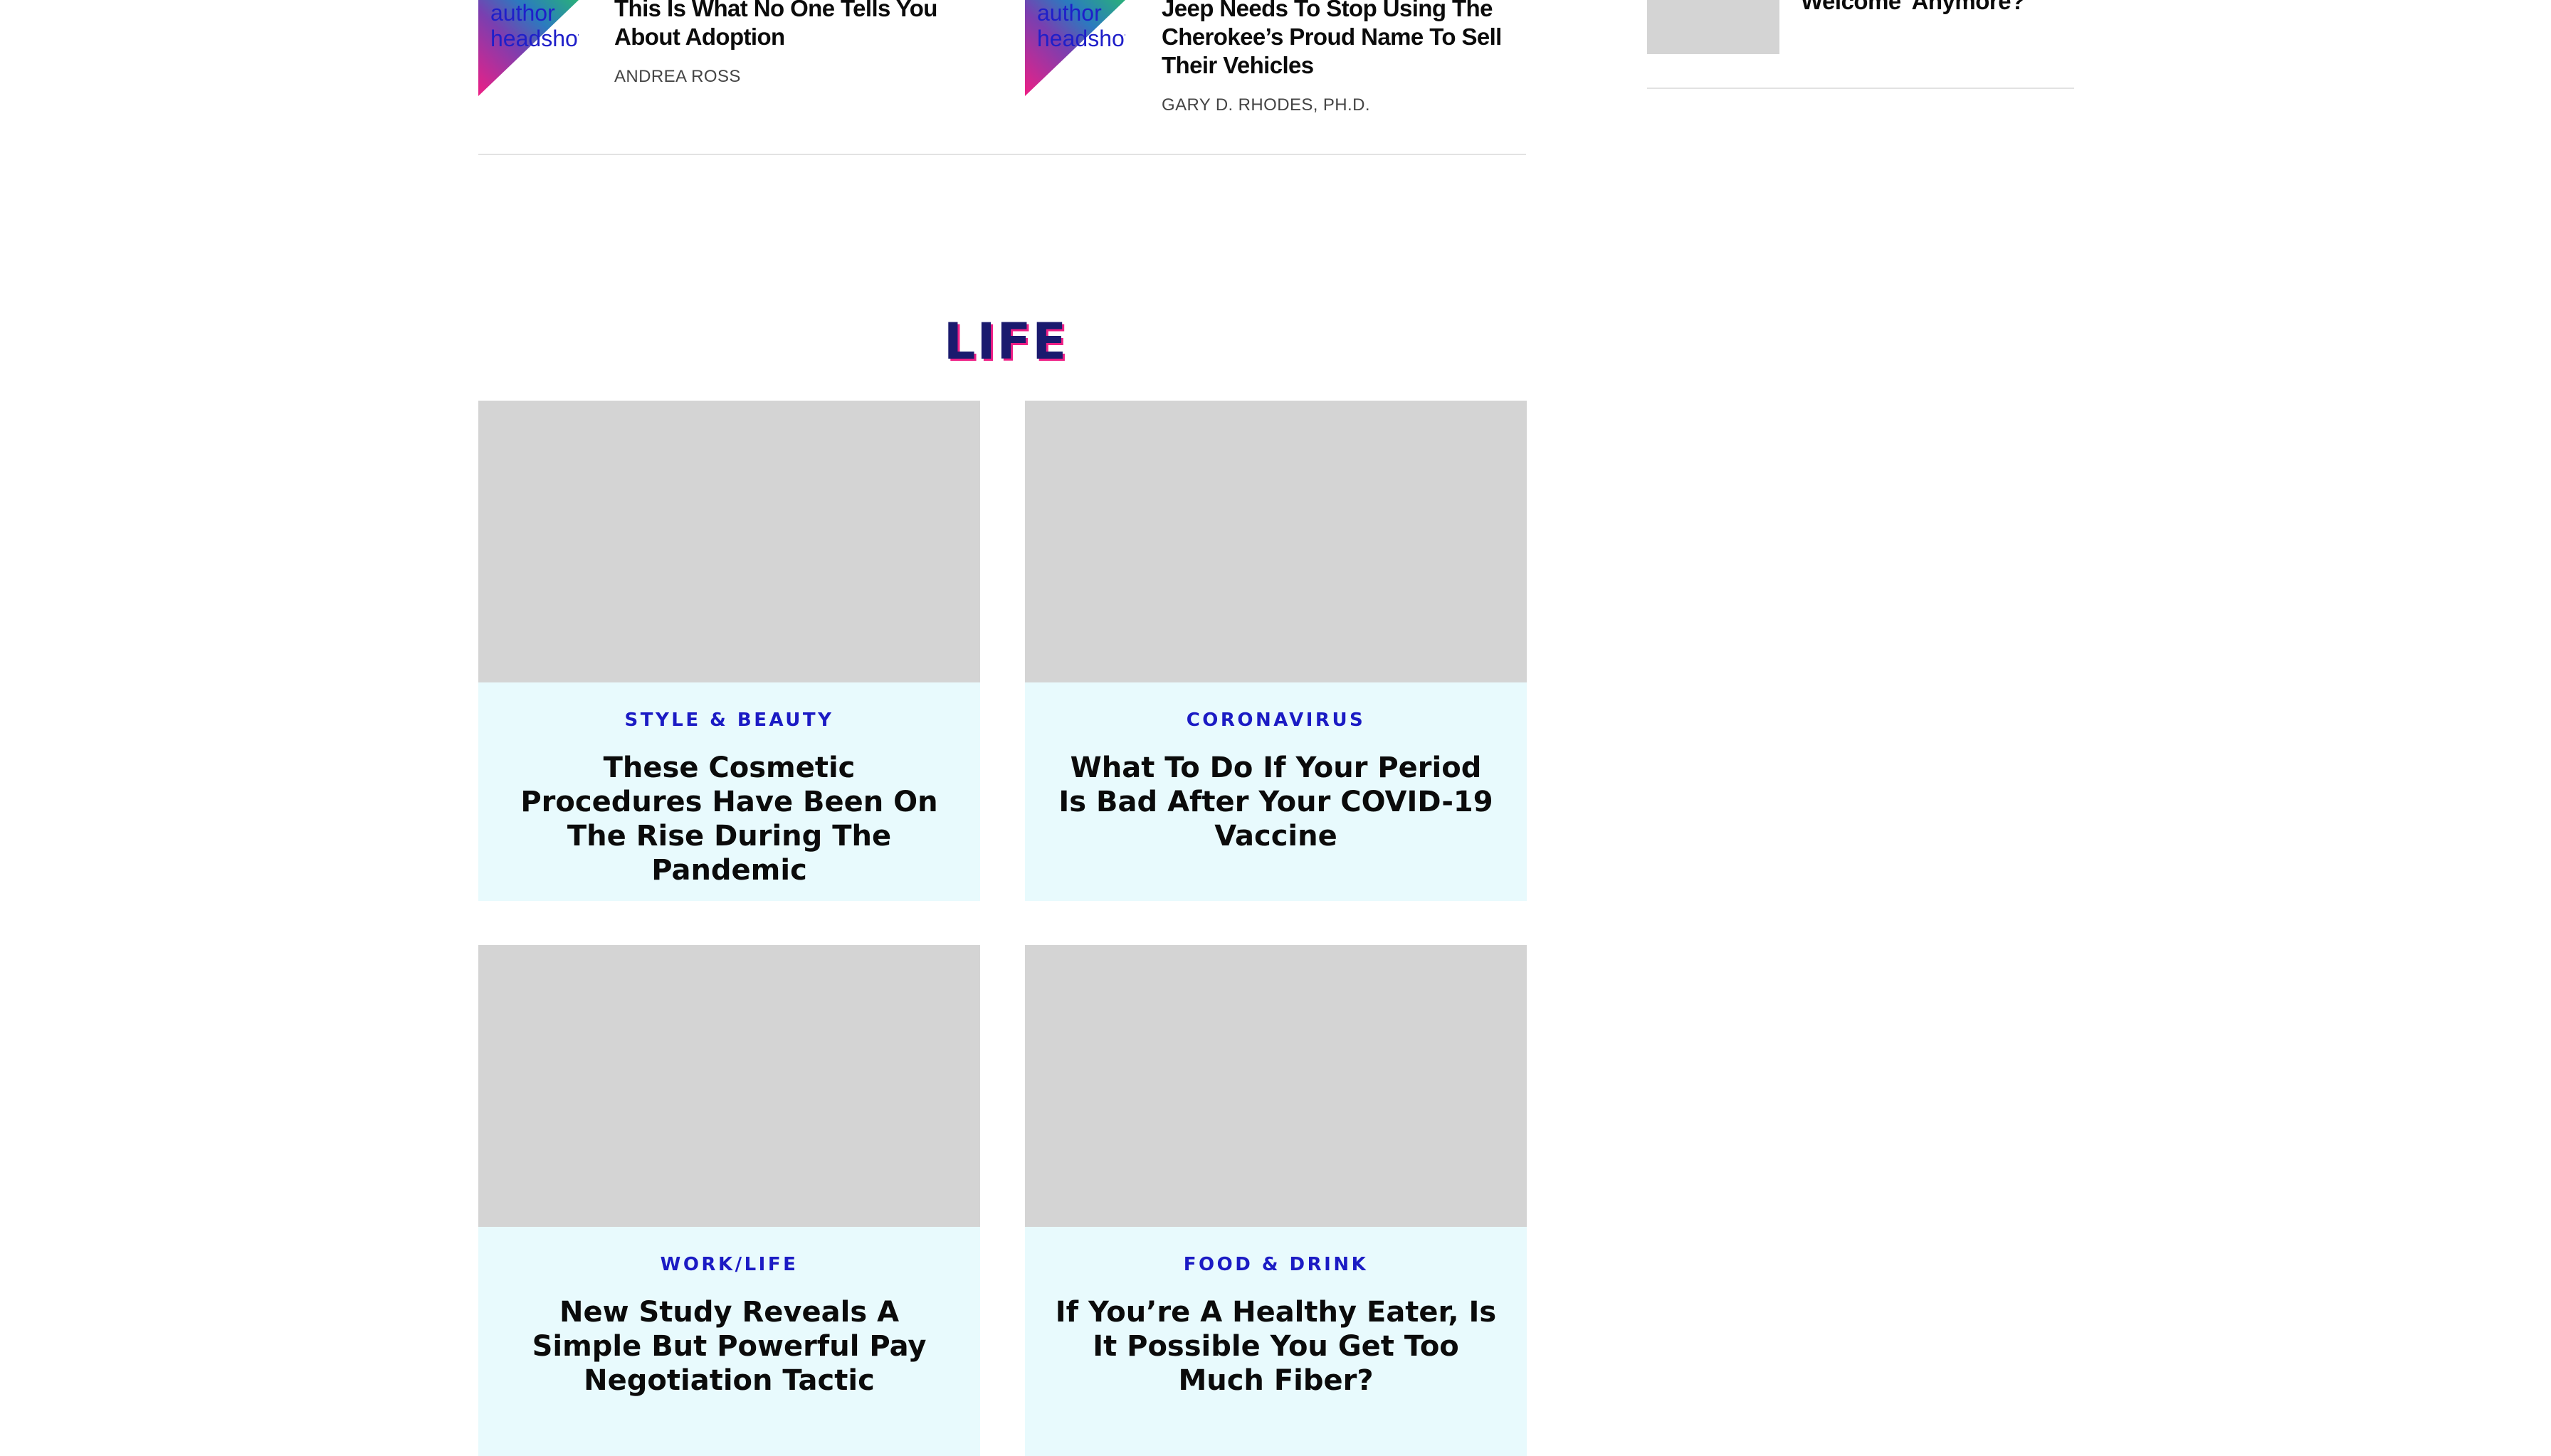 The width and height of the screenshot is (2551, 1456). What do you see at coordinates (1002, 154) in the screenshot?
I see `section-divider` at bounding box center [1002, 154].